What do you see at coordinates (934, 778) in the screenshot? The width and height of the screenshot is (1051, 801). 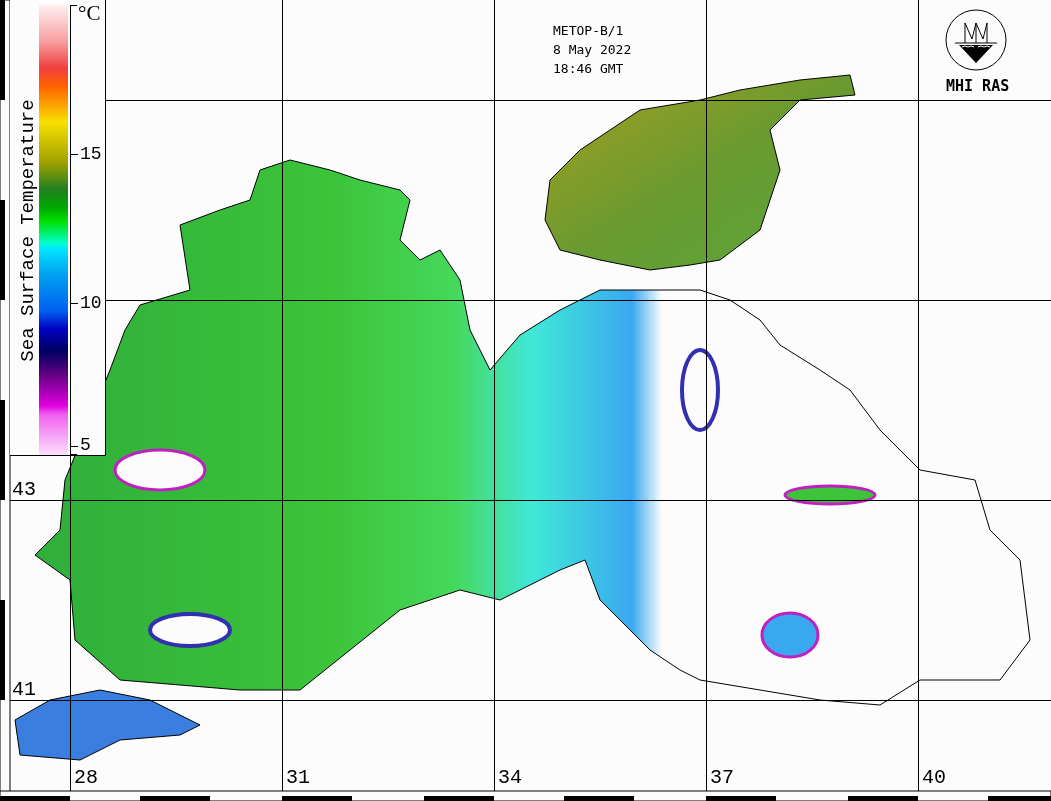 I see `longitude-label: 40` at bounding box center [934, 778].